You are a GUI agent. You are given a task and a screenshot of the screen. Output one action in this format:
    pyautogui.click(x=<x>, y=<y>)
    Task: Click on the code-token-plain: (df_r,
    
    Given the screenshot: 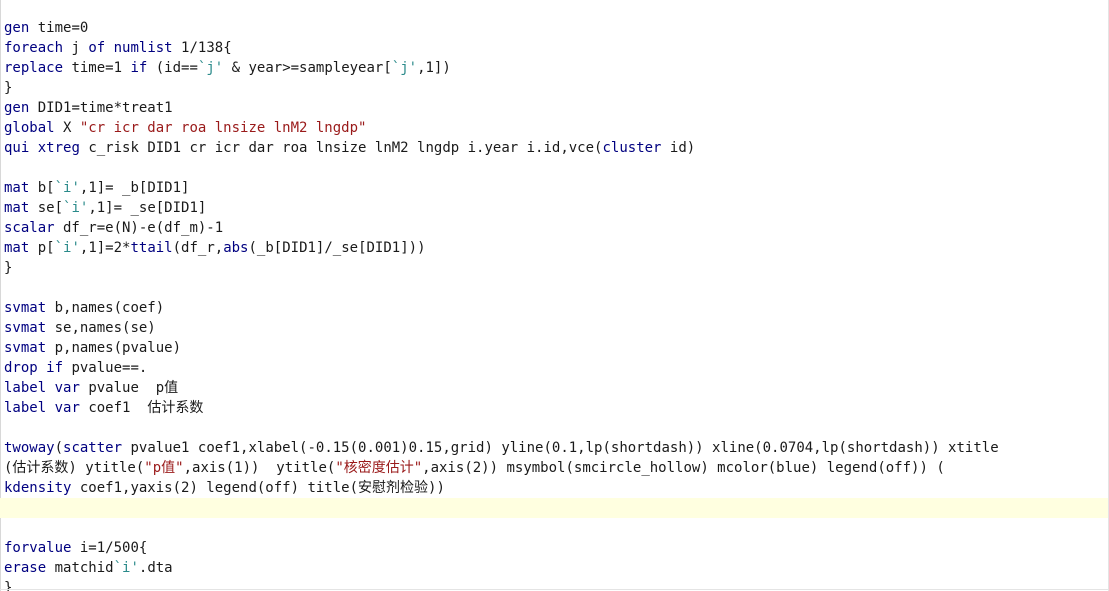 What is the action you would take?
    pyautogui.click(x=198, y=248)
    